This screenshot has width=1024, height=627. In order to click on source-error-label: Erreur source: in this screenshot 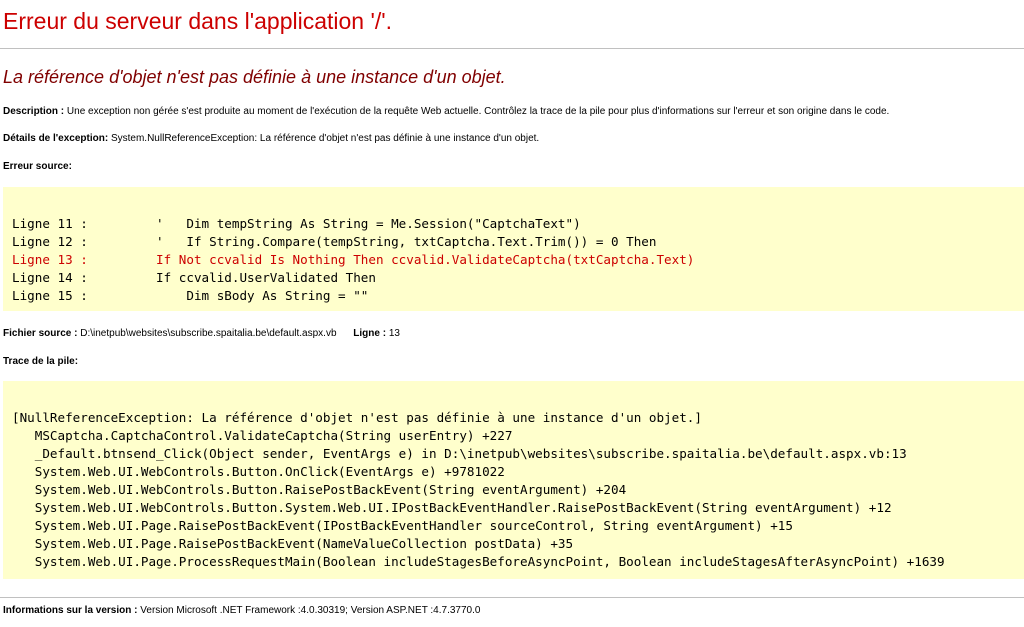, I will do `click(37, 166)`.